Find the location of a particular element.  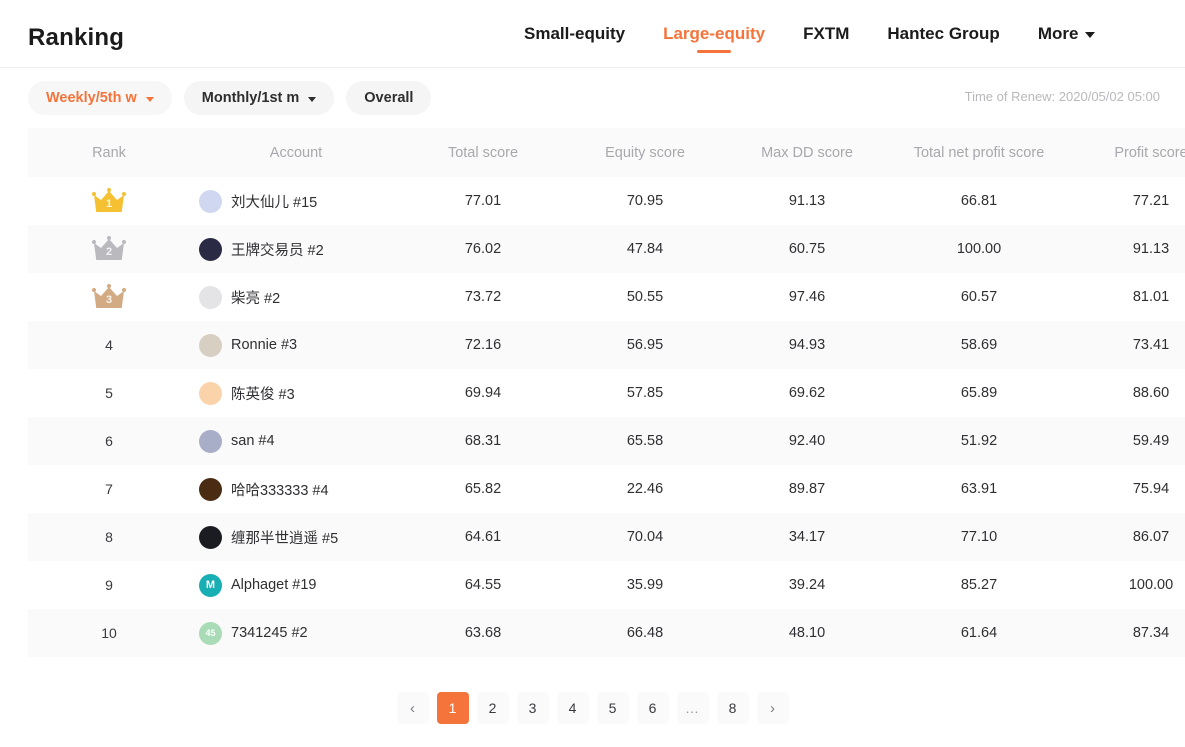

column-header-profit-score: Profit score is located at coordinates (1127, 152).